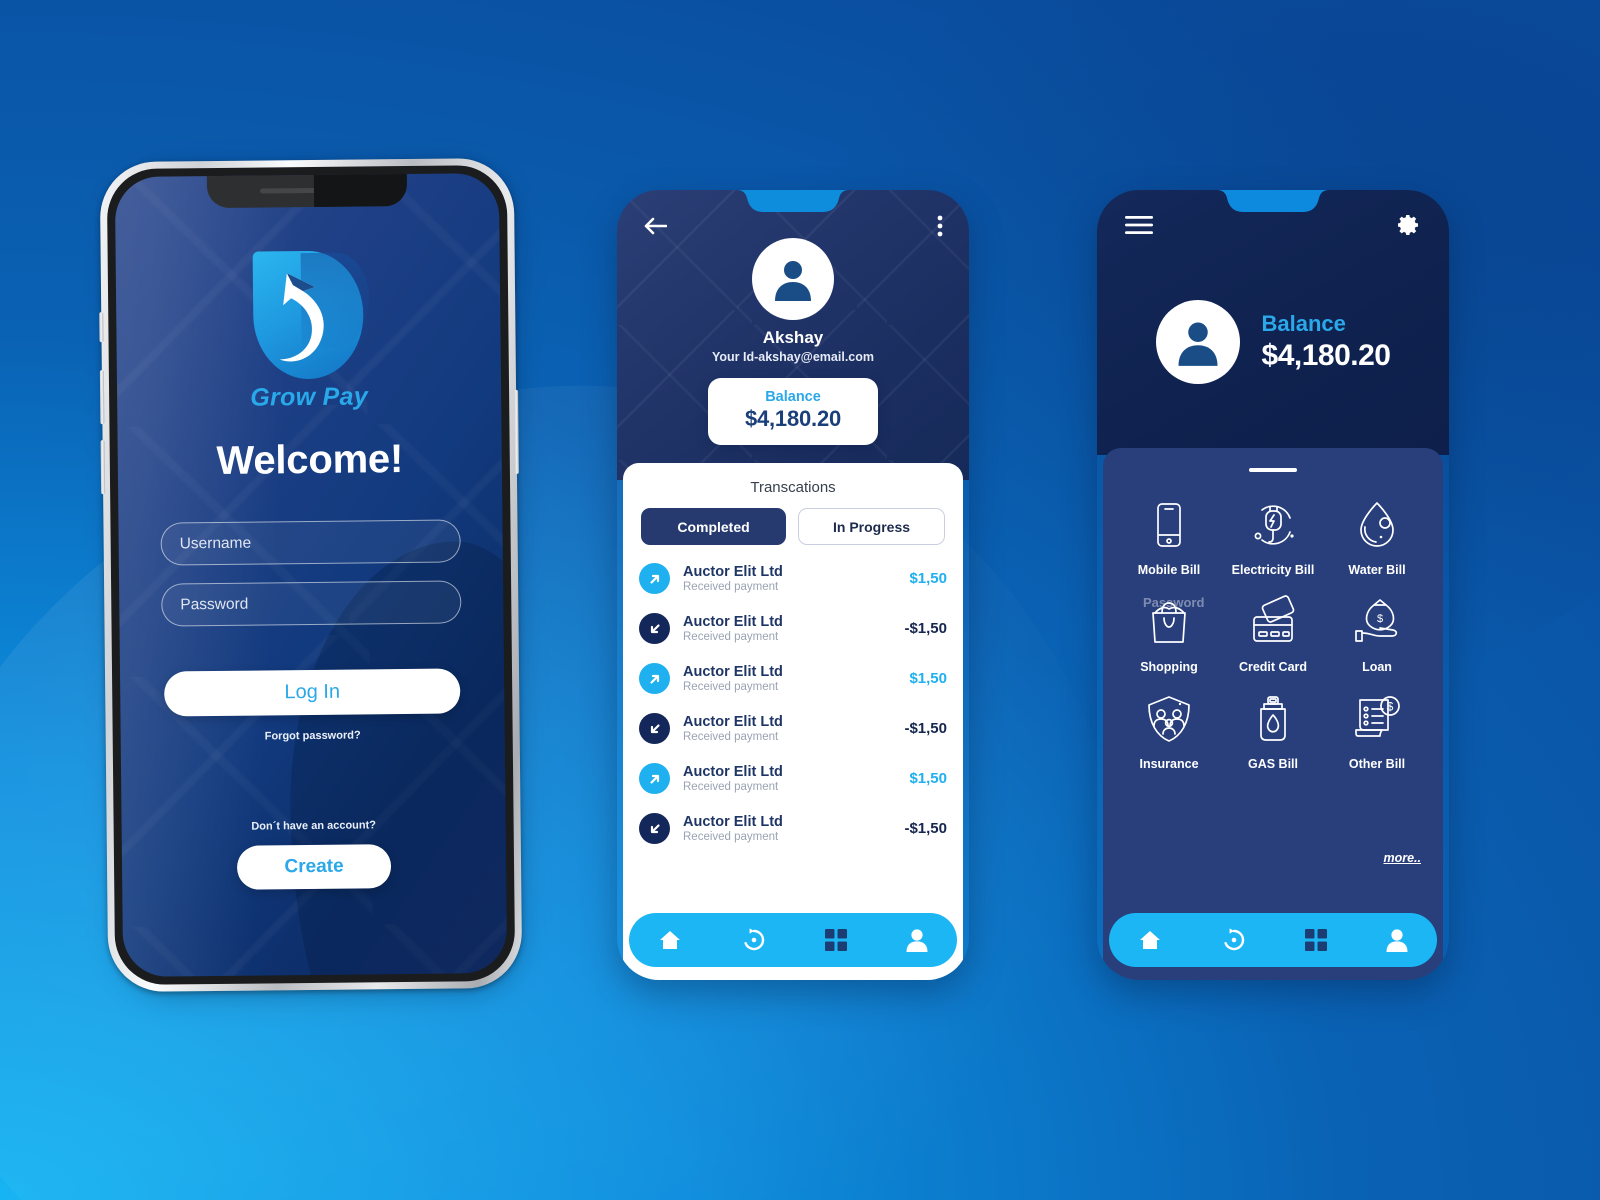 The image size is (1600, 1200). I want to click on volume-down-button, so click(103, 467).